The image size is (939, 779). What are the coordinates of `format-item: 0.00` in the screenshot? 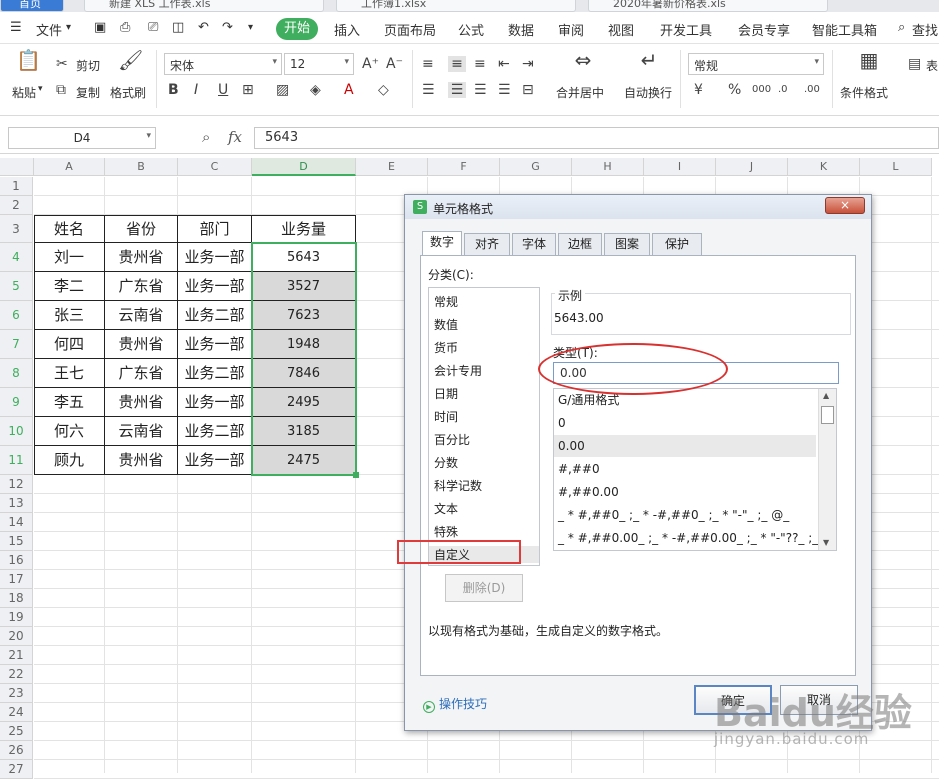 It's located at (685, 446).